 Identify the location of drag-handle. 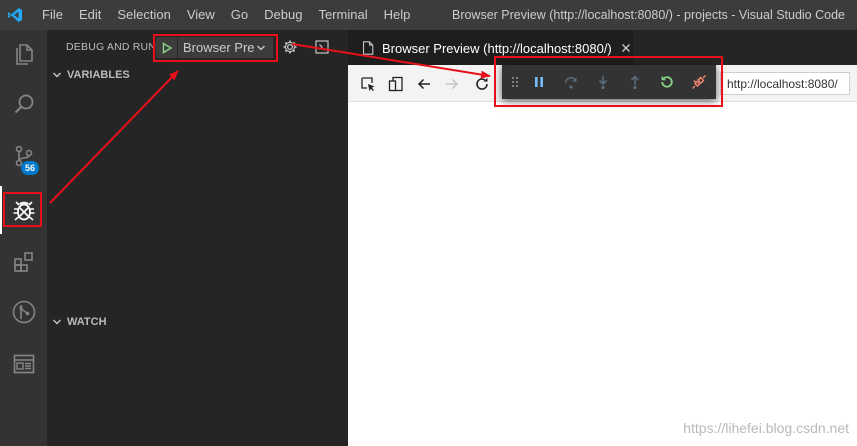
(515, 82).